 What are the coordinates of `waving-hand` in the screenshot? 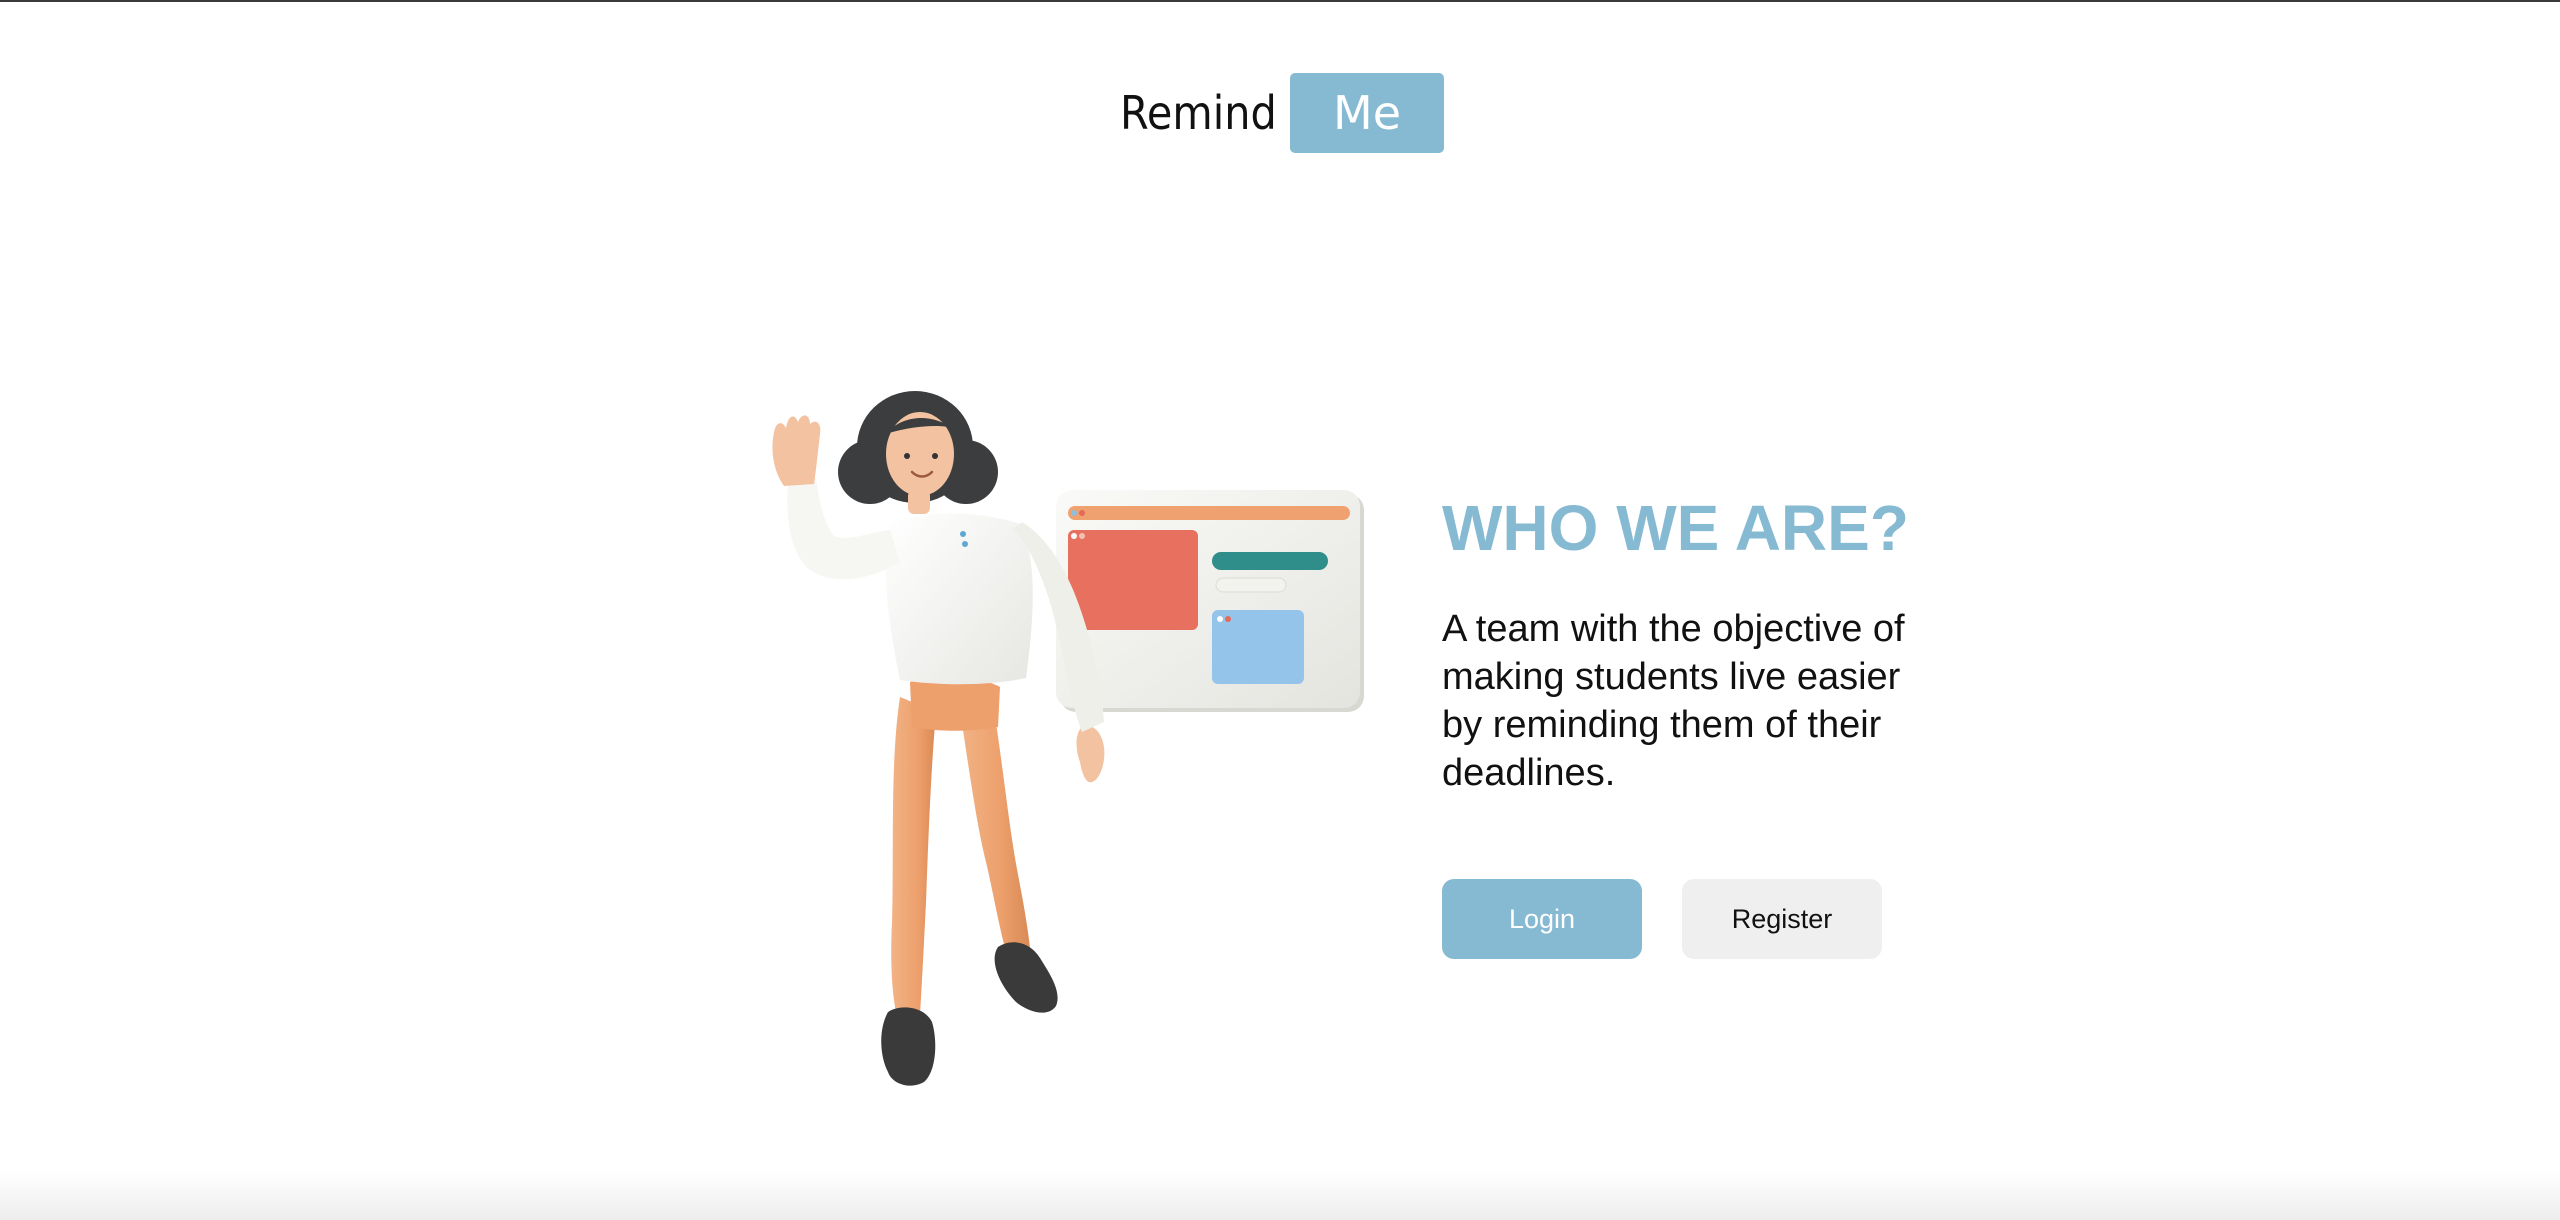 It's located at (796, 450).